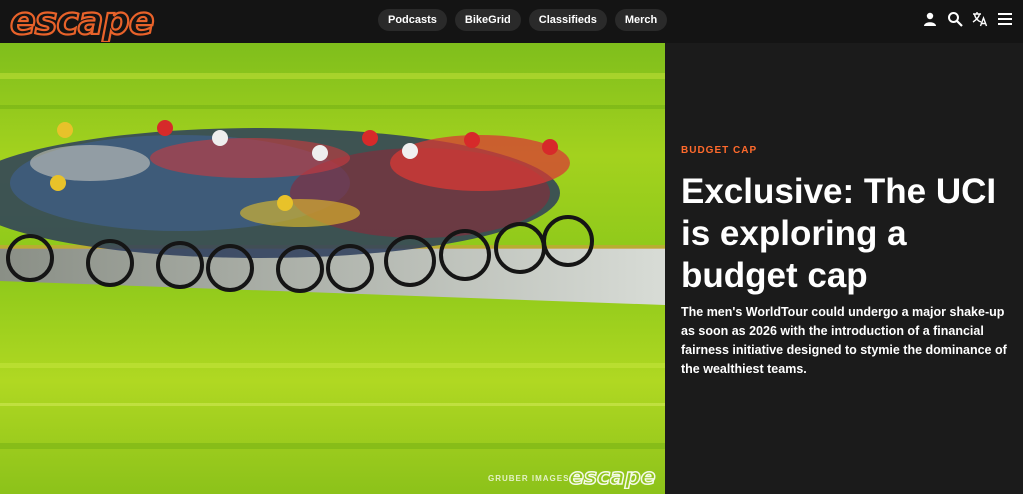 The width and height of the screenshot is (1023, 494). I want to click on header-icons, so click(967, 19).